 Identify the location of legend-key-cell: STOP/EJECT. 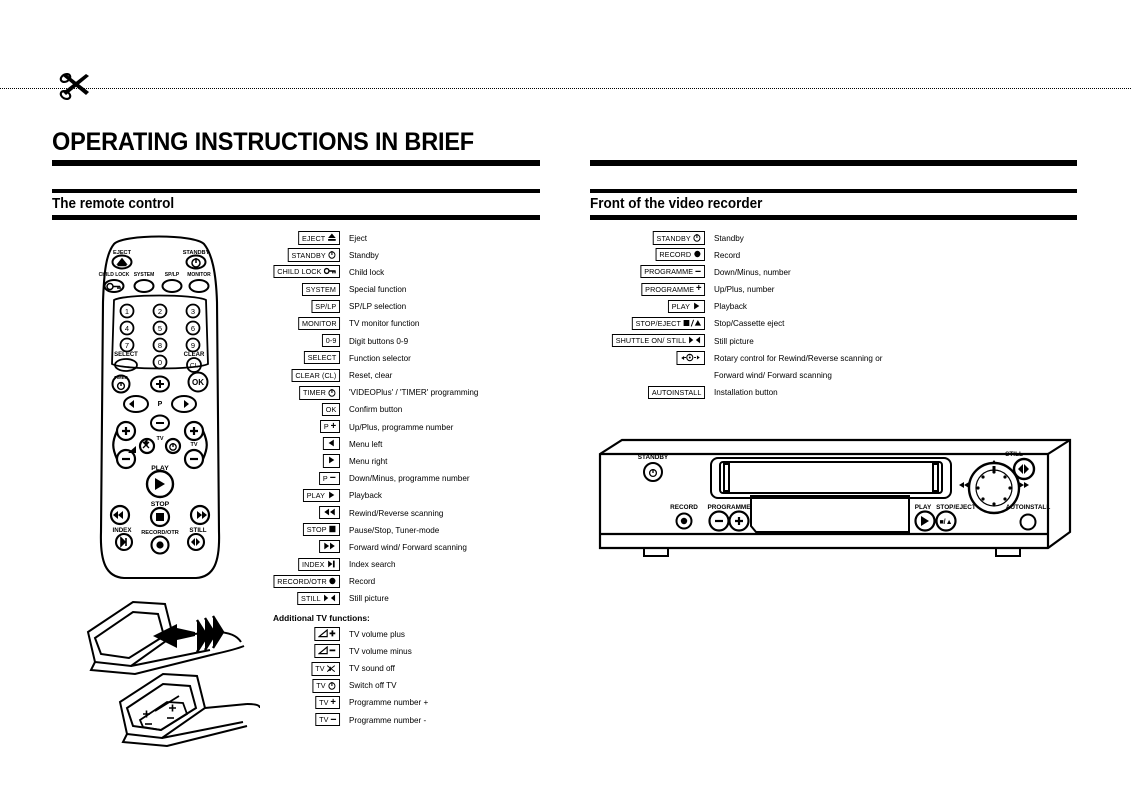
(652, 323).